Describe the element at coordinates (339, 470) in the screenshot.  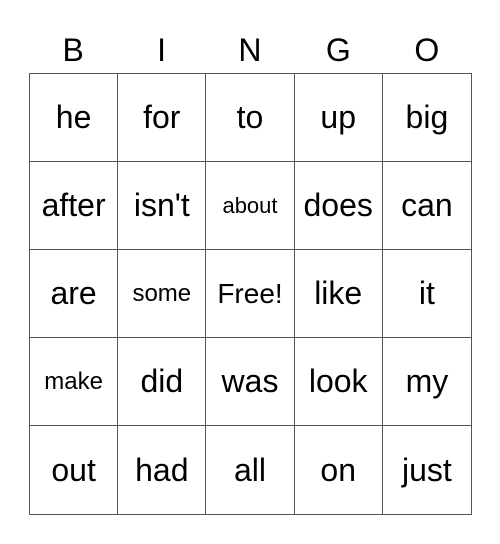
I see `bingo-cell: on` at that location.